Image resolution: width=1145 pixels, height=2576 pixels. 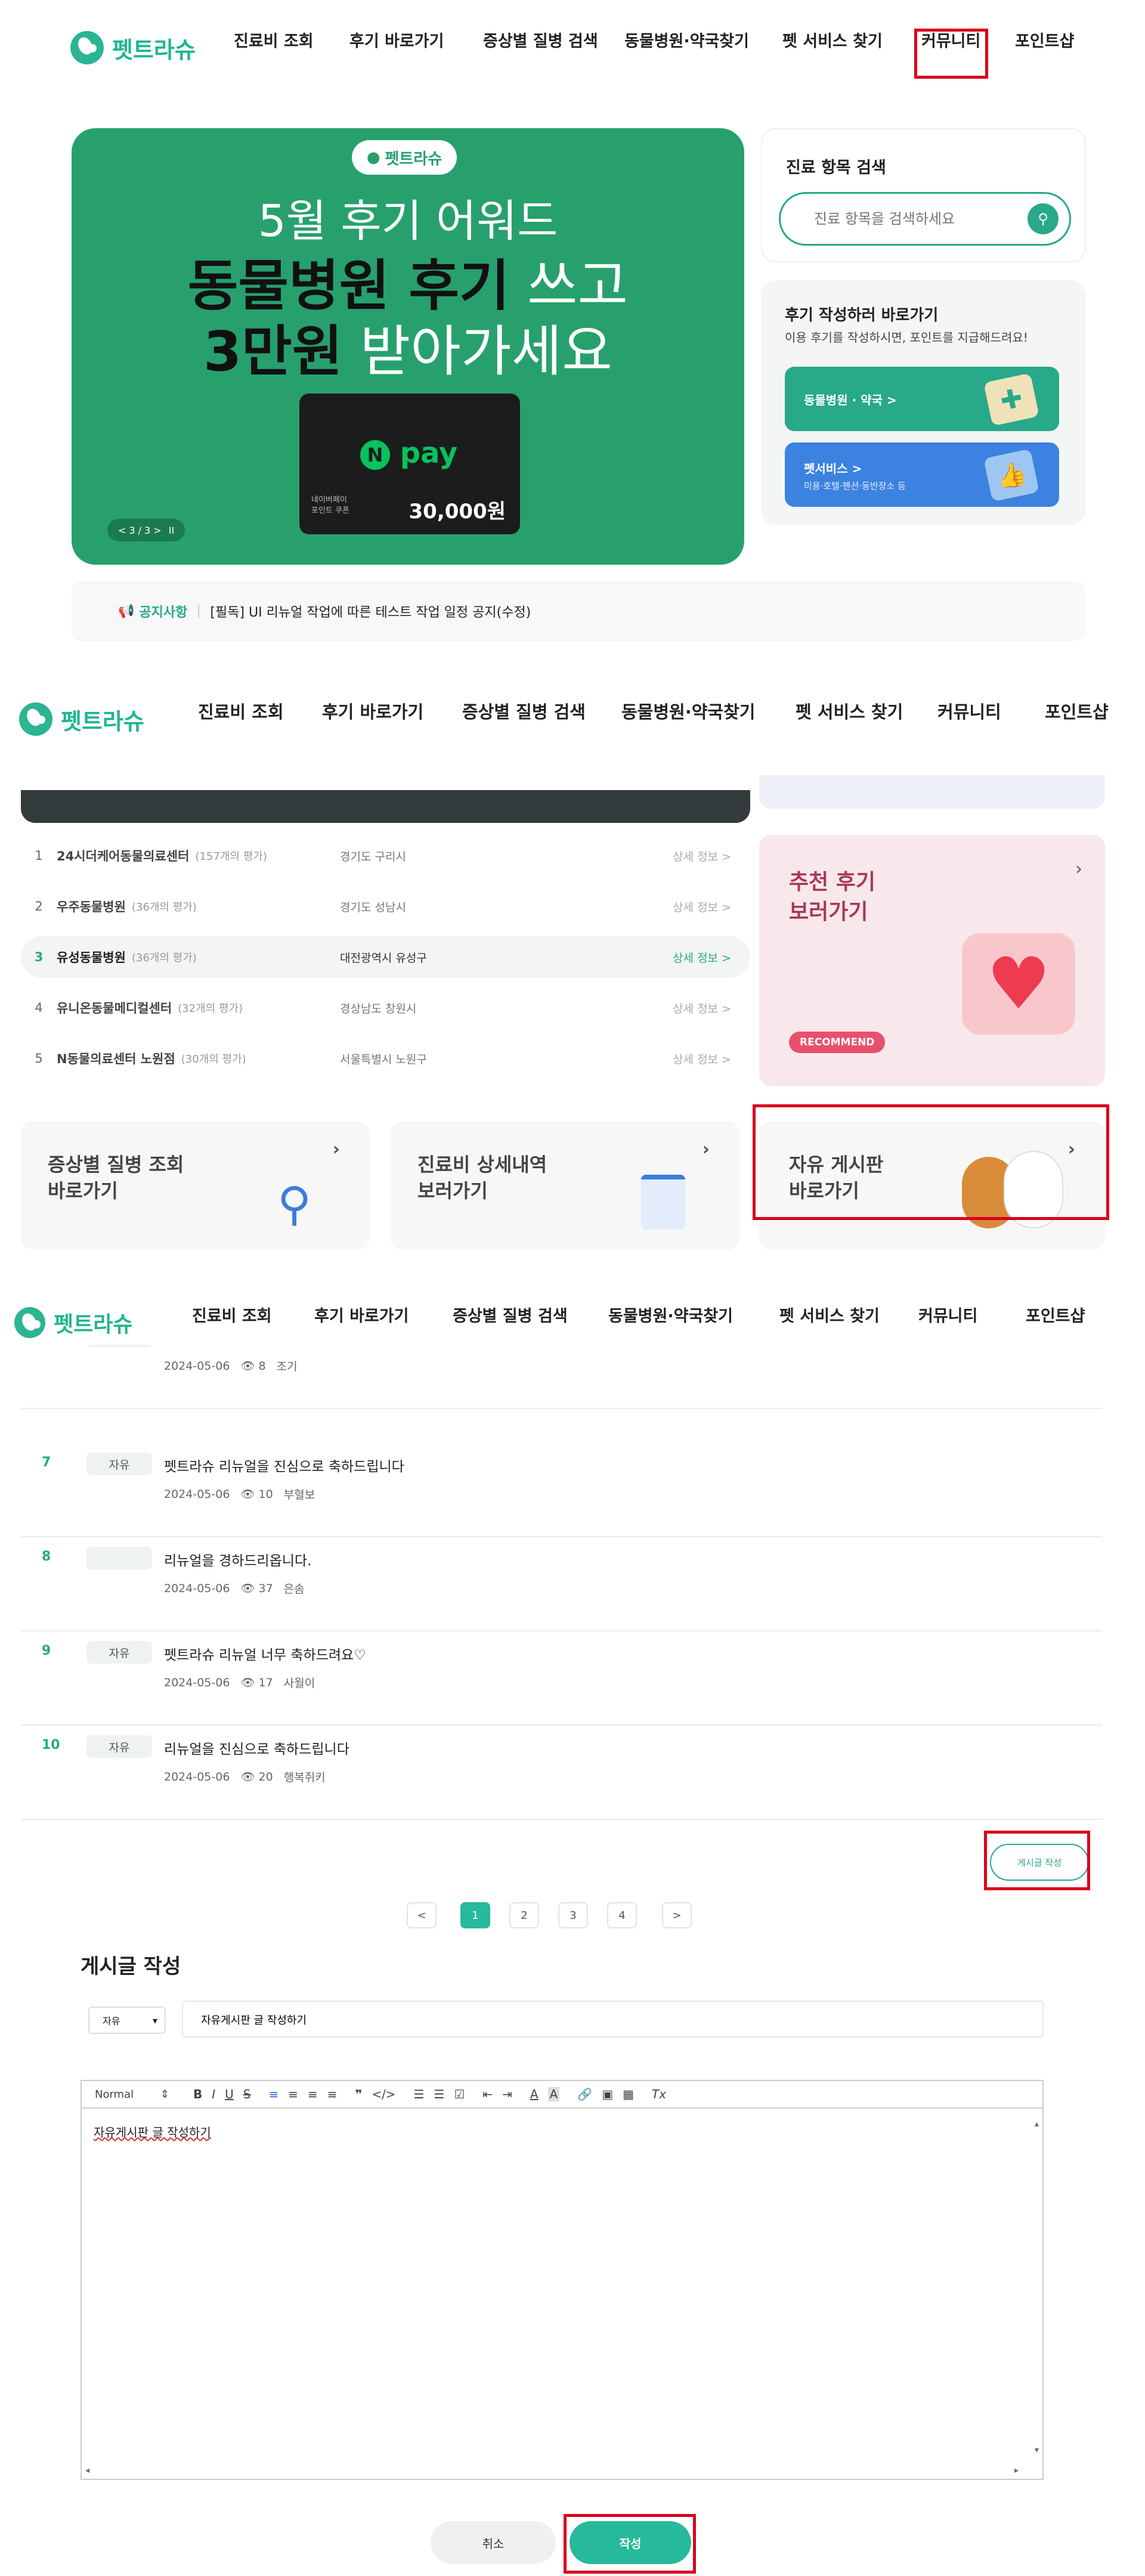 I want to click on post-title: 리뉴얼을 경하드리옵니다., so click(x=237, y=1559).